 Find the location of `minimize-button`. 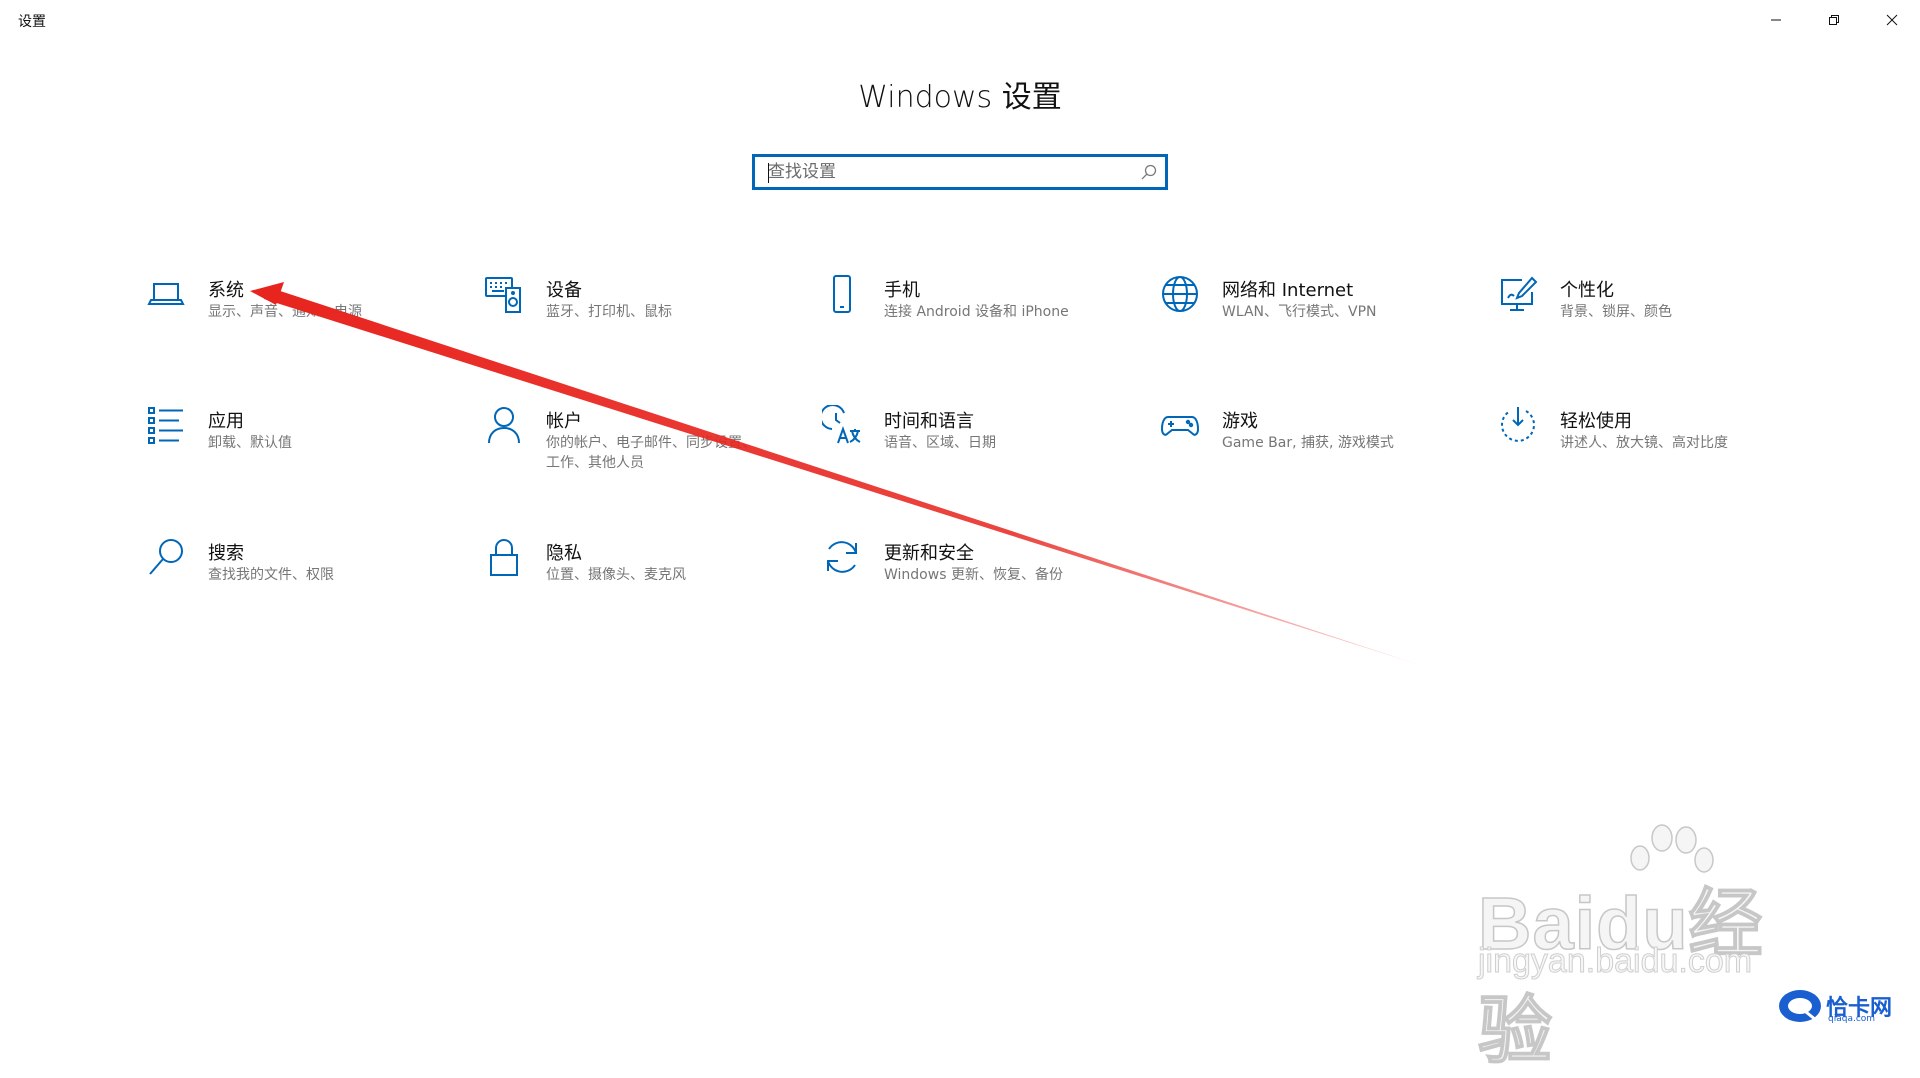

minimize-button is located at coordinates (1776, 20).